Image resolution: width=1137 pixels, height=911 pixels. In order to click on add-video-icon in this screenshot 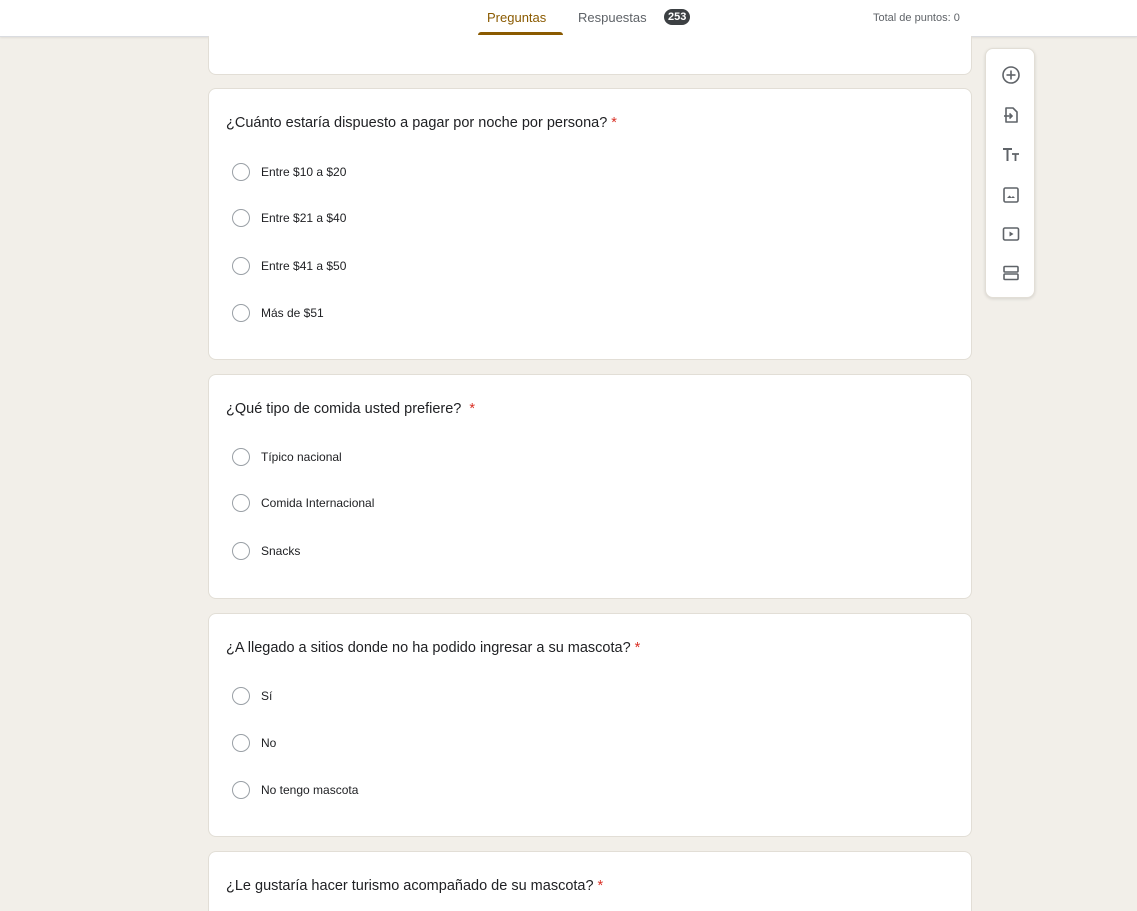, I will do `click(1011, 234)`.